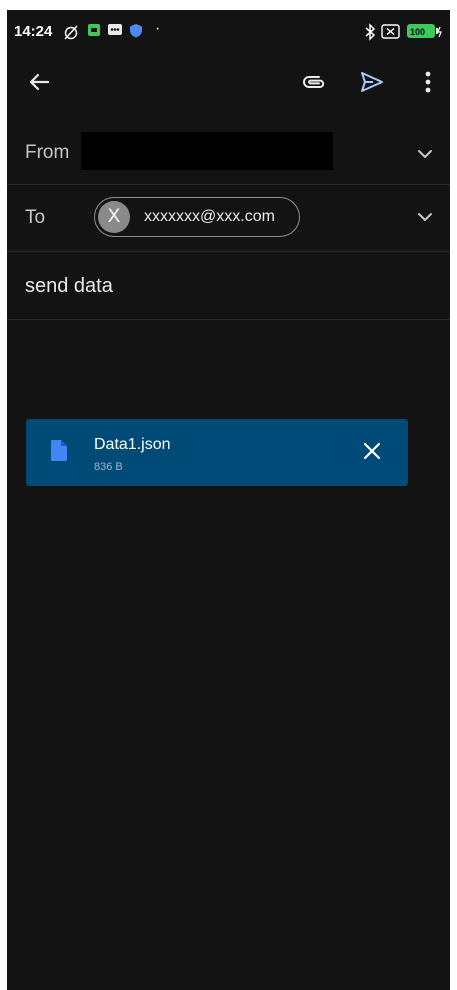  What do you see at coordinates (228, 83) in the screenshot?
I see `compose-toolbar` at bounding box center [228, 83].